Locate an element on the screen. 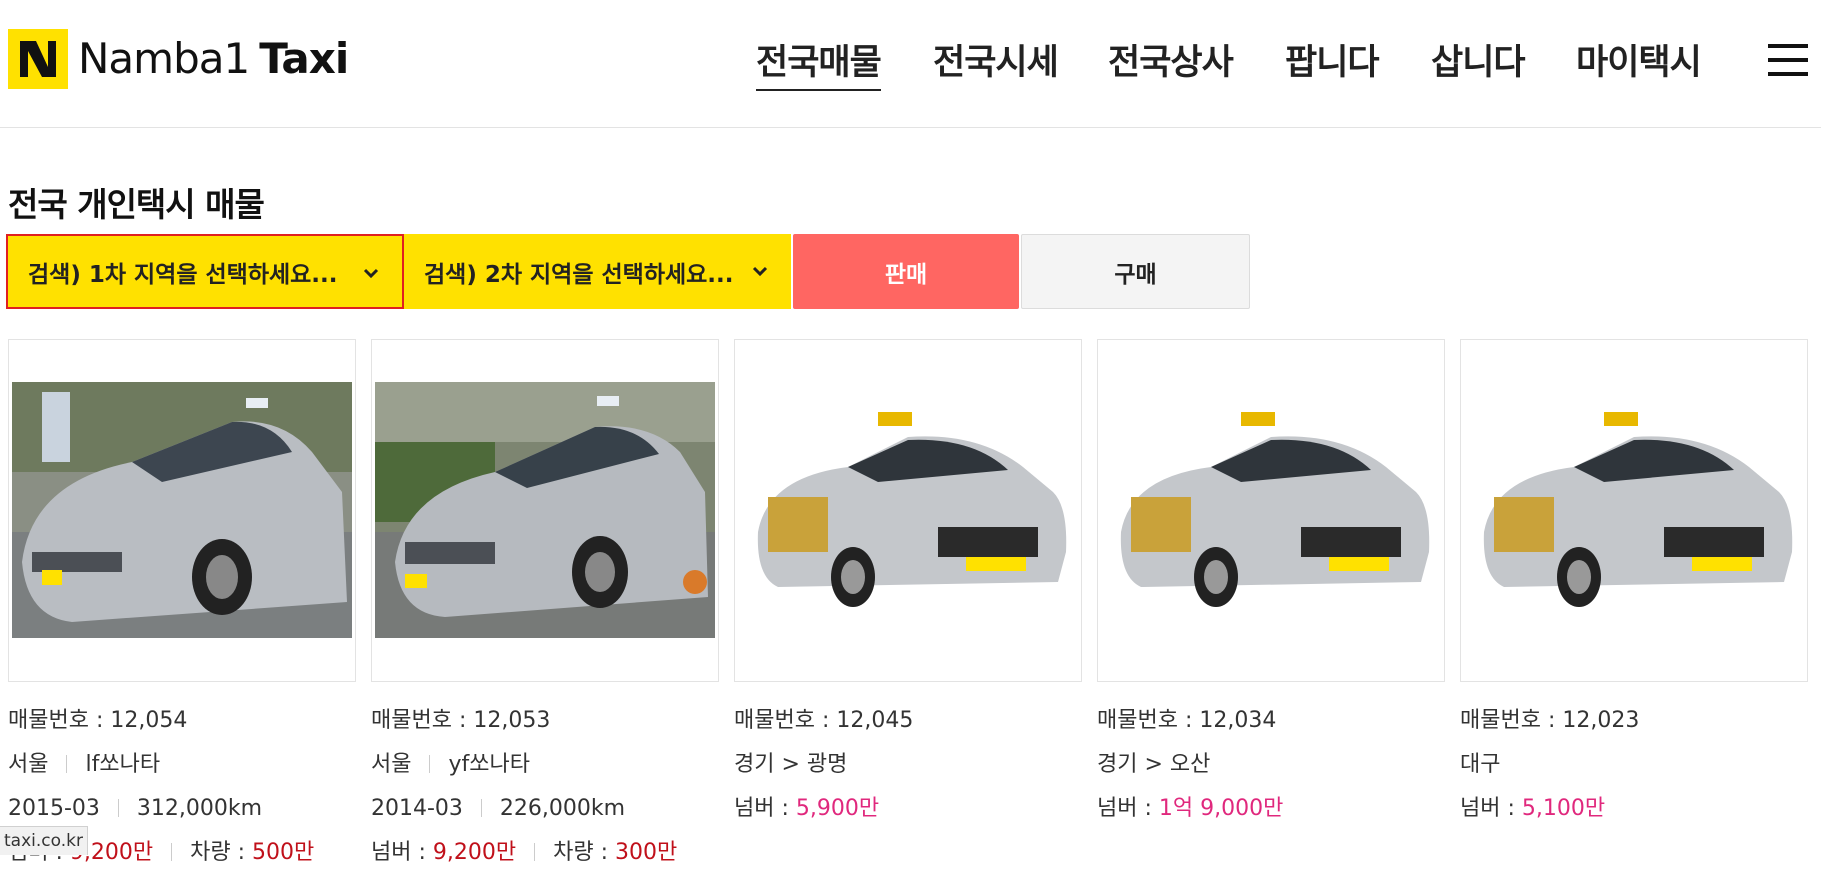 The width and height of the screenshot is (1821, 886). listing-region: 경기 > 광명 is located at coordinates (791, 764).